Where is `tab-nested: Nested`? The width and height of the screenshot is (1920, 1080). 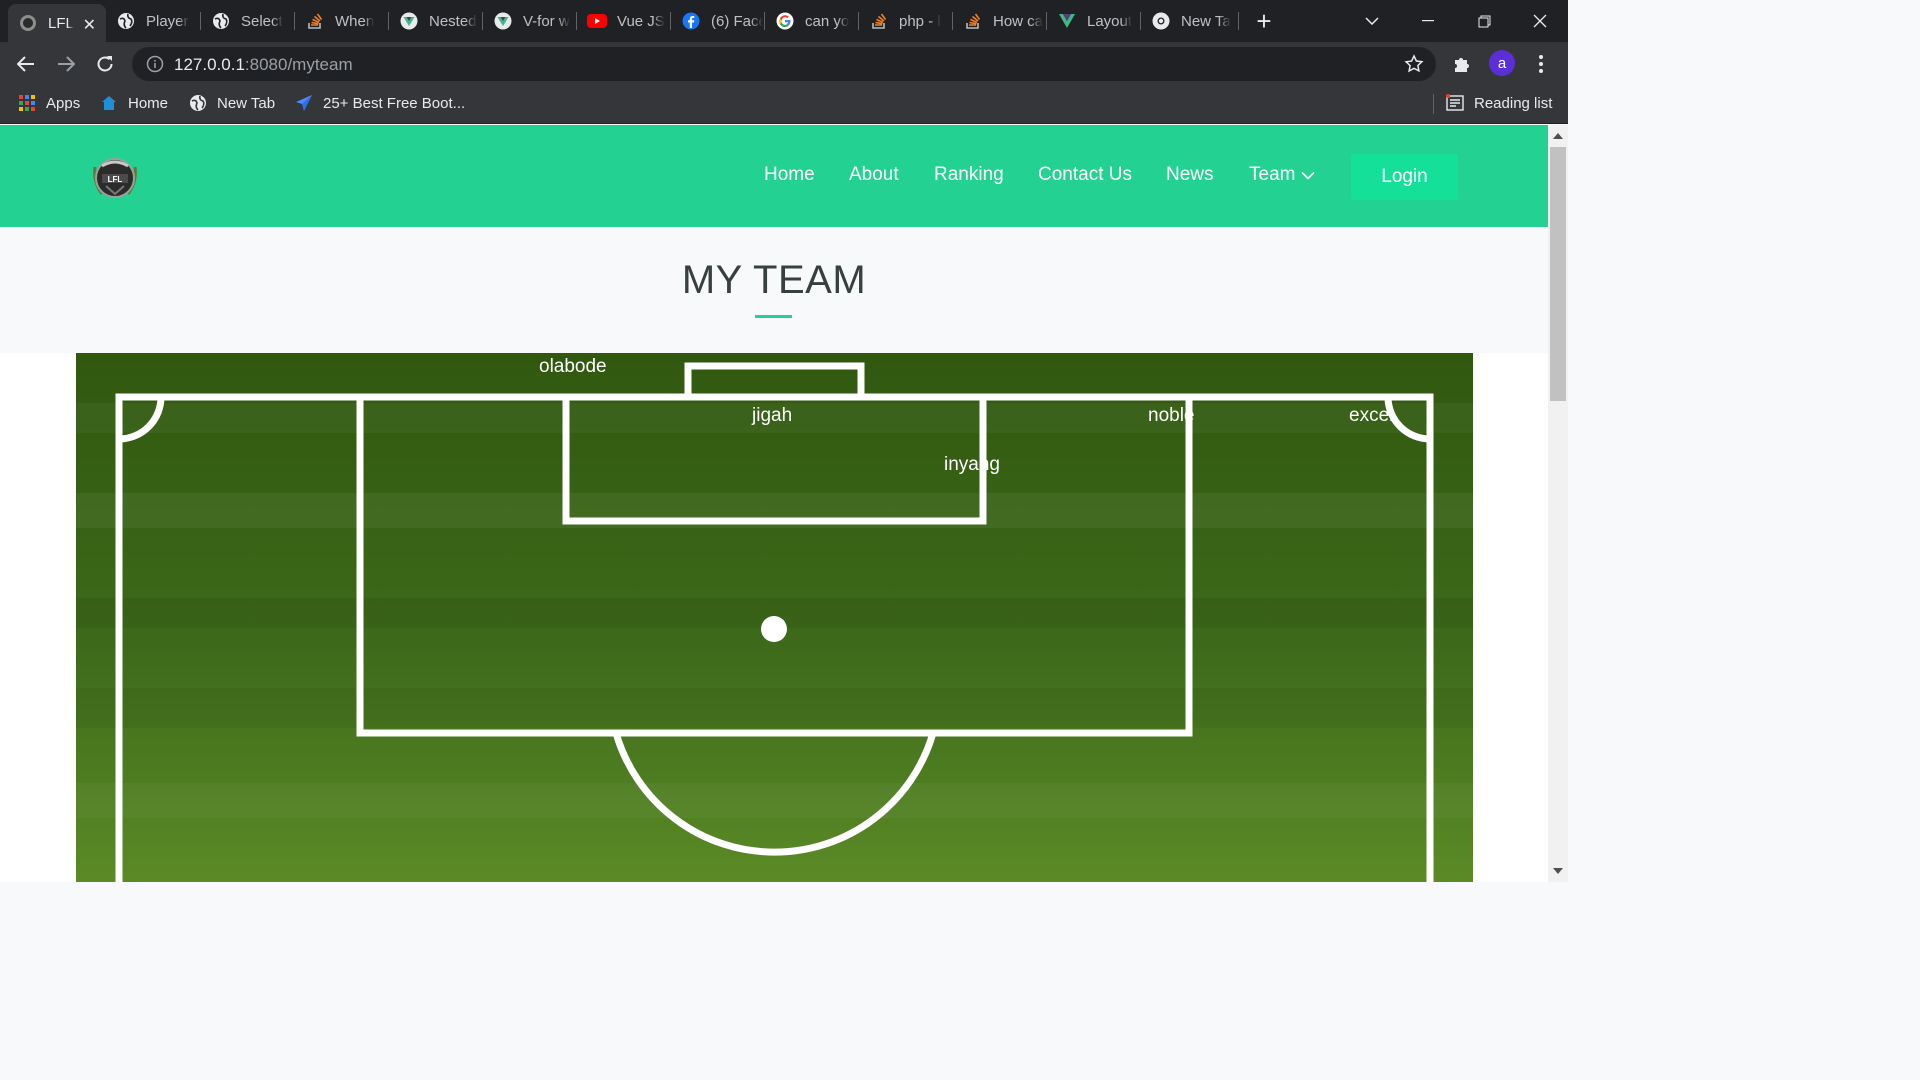 tab-nested: Nested is located at coordinates (435, 21).